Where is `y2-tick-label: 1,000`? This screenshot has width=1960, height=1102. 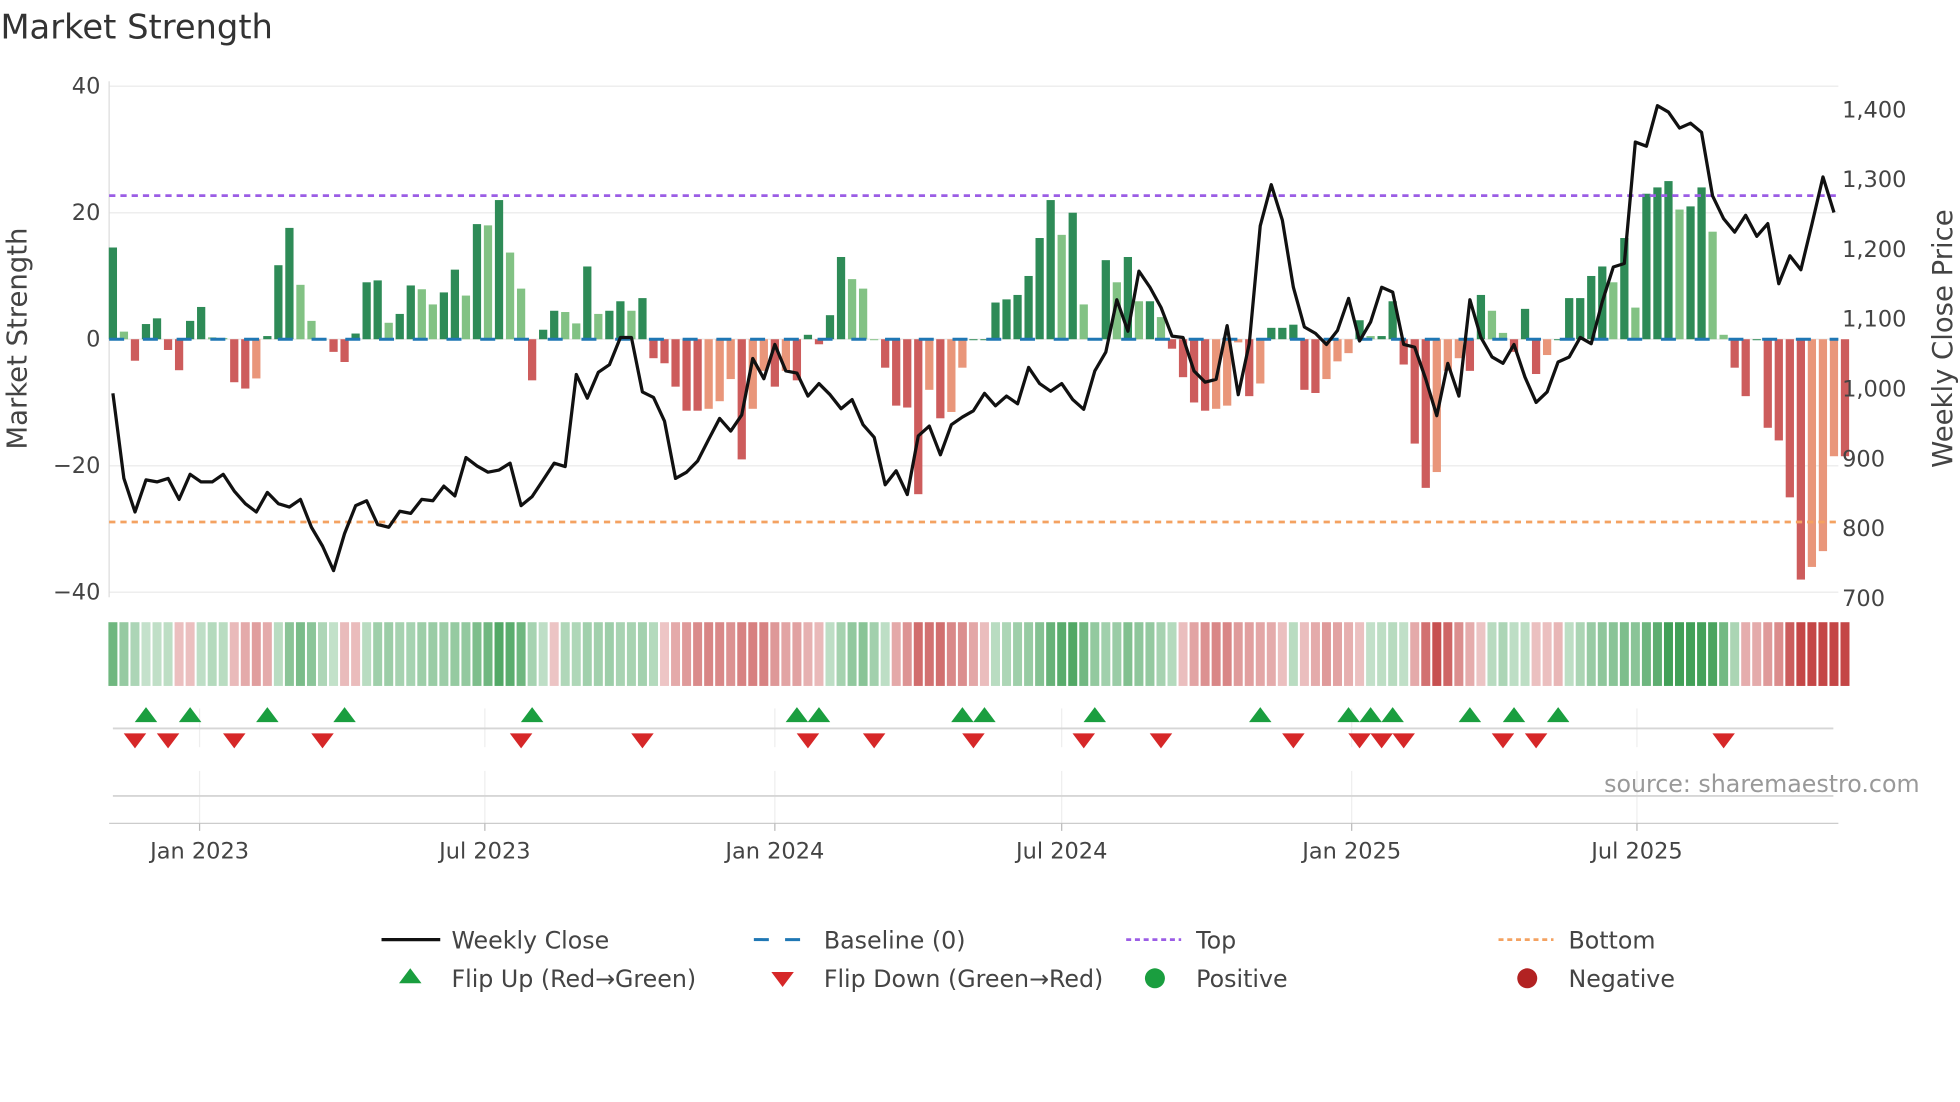 y2-tick-label: 1,000 is located at coordinates (1874, 389).